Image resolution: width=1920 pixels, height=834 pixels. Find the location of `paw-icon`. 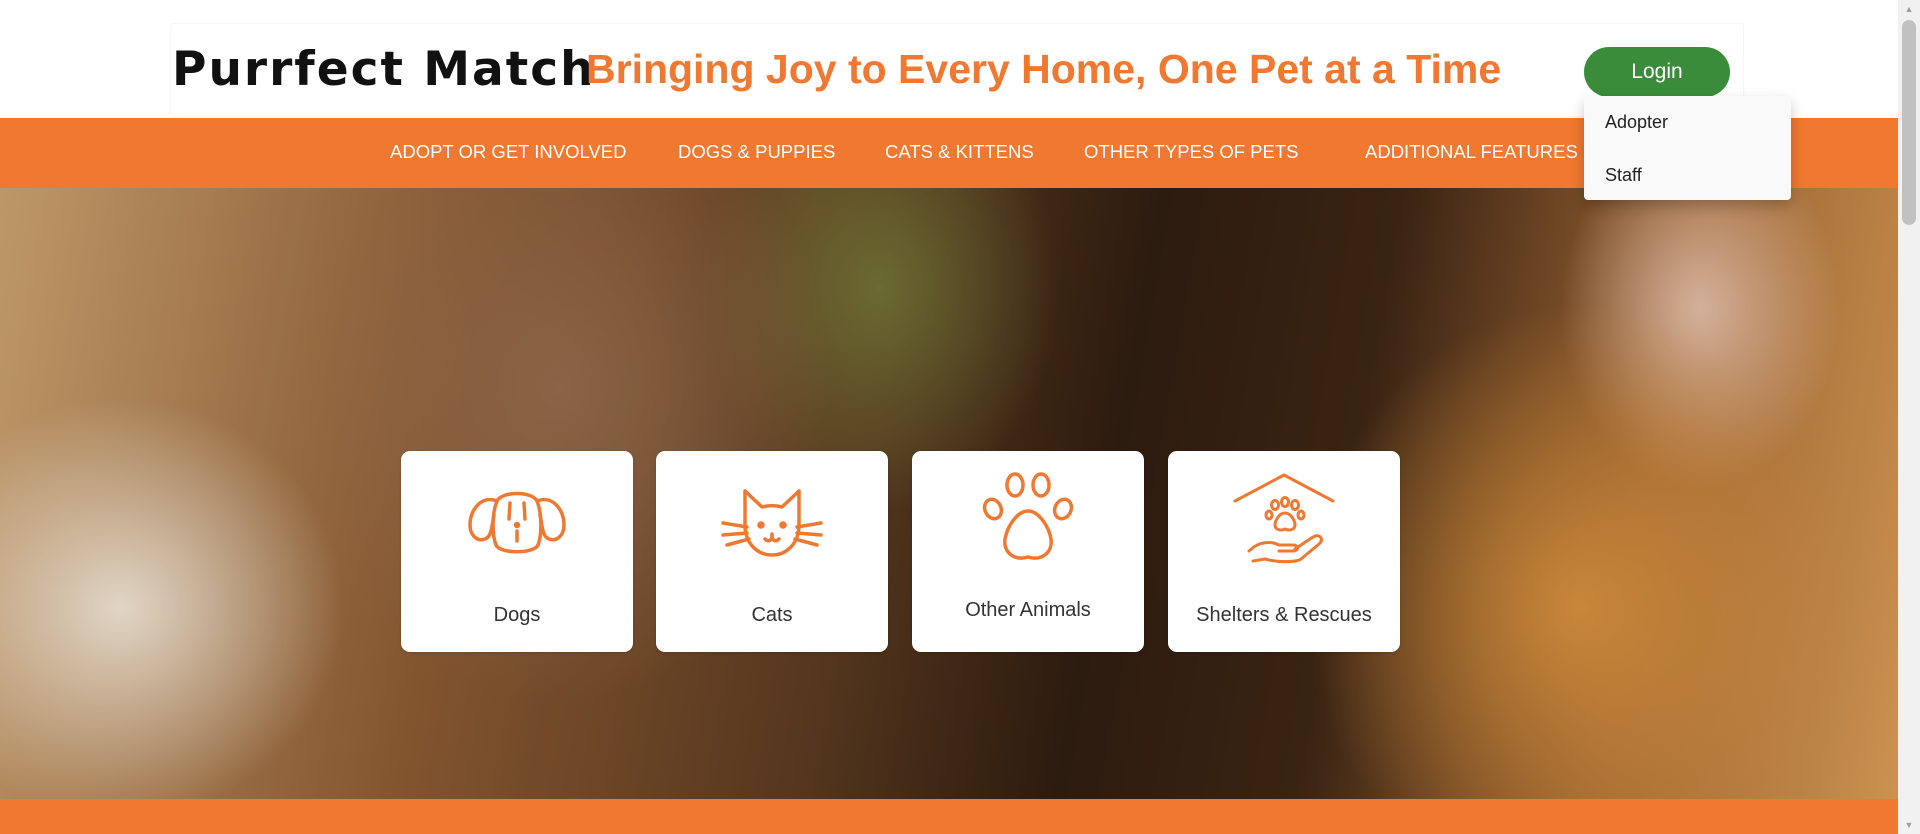

paw-icon is located at coordinates (1028, 516).